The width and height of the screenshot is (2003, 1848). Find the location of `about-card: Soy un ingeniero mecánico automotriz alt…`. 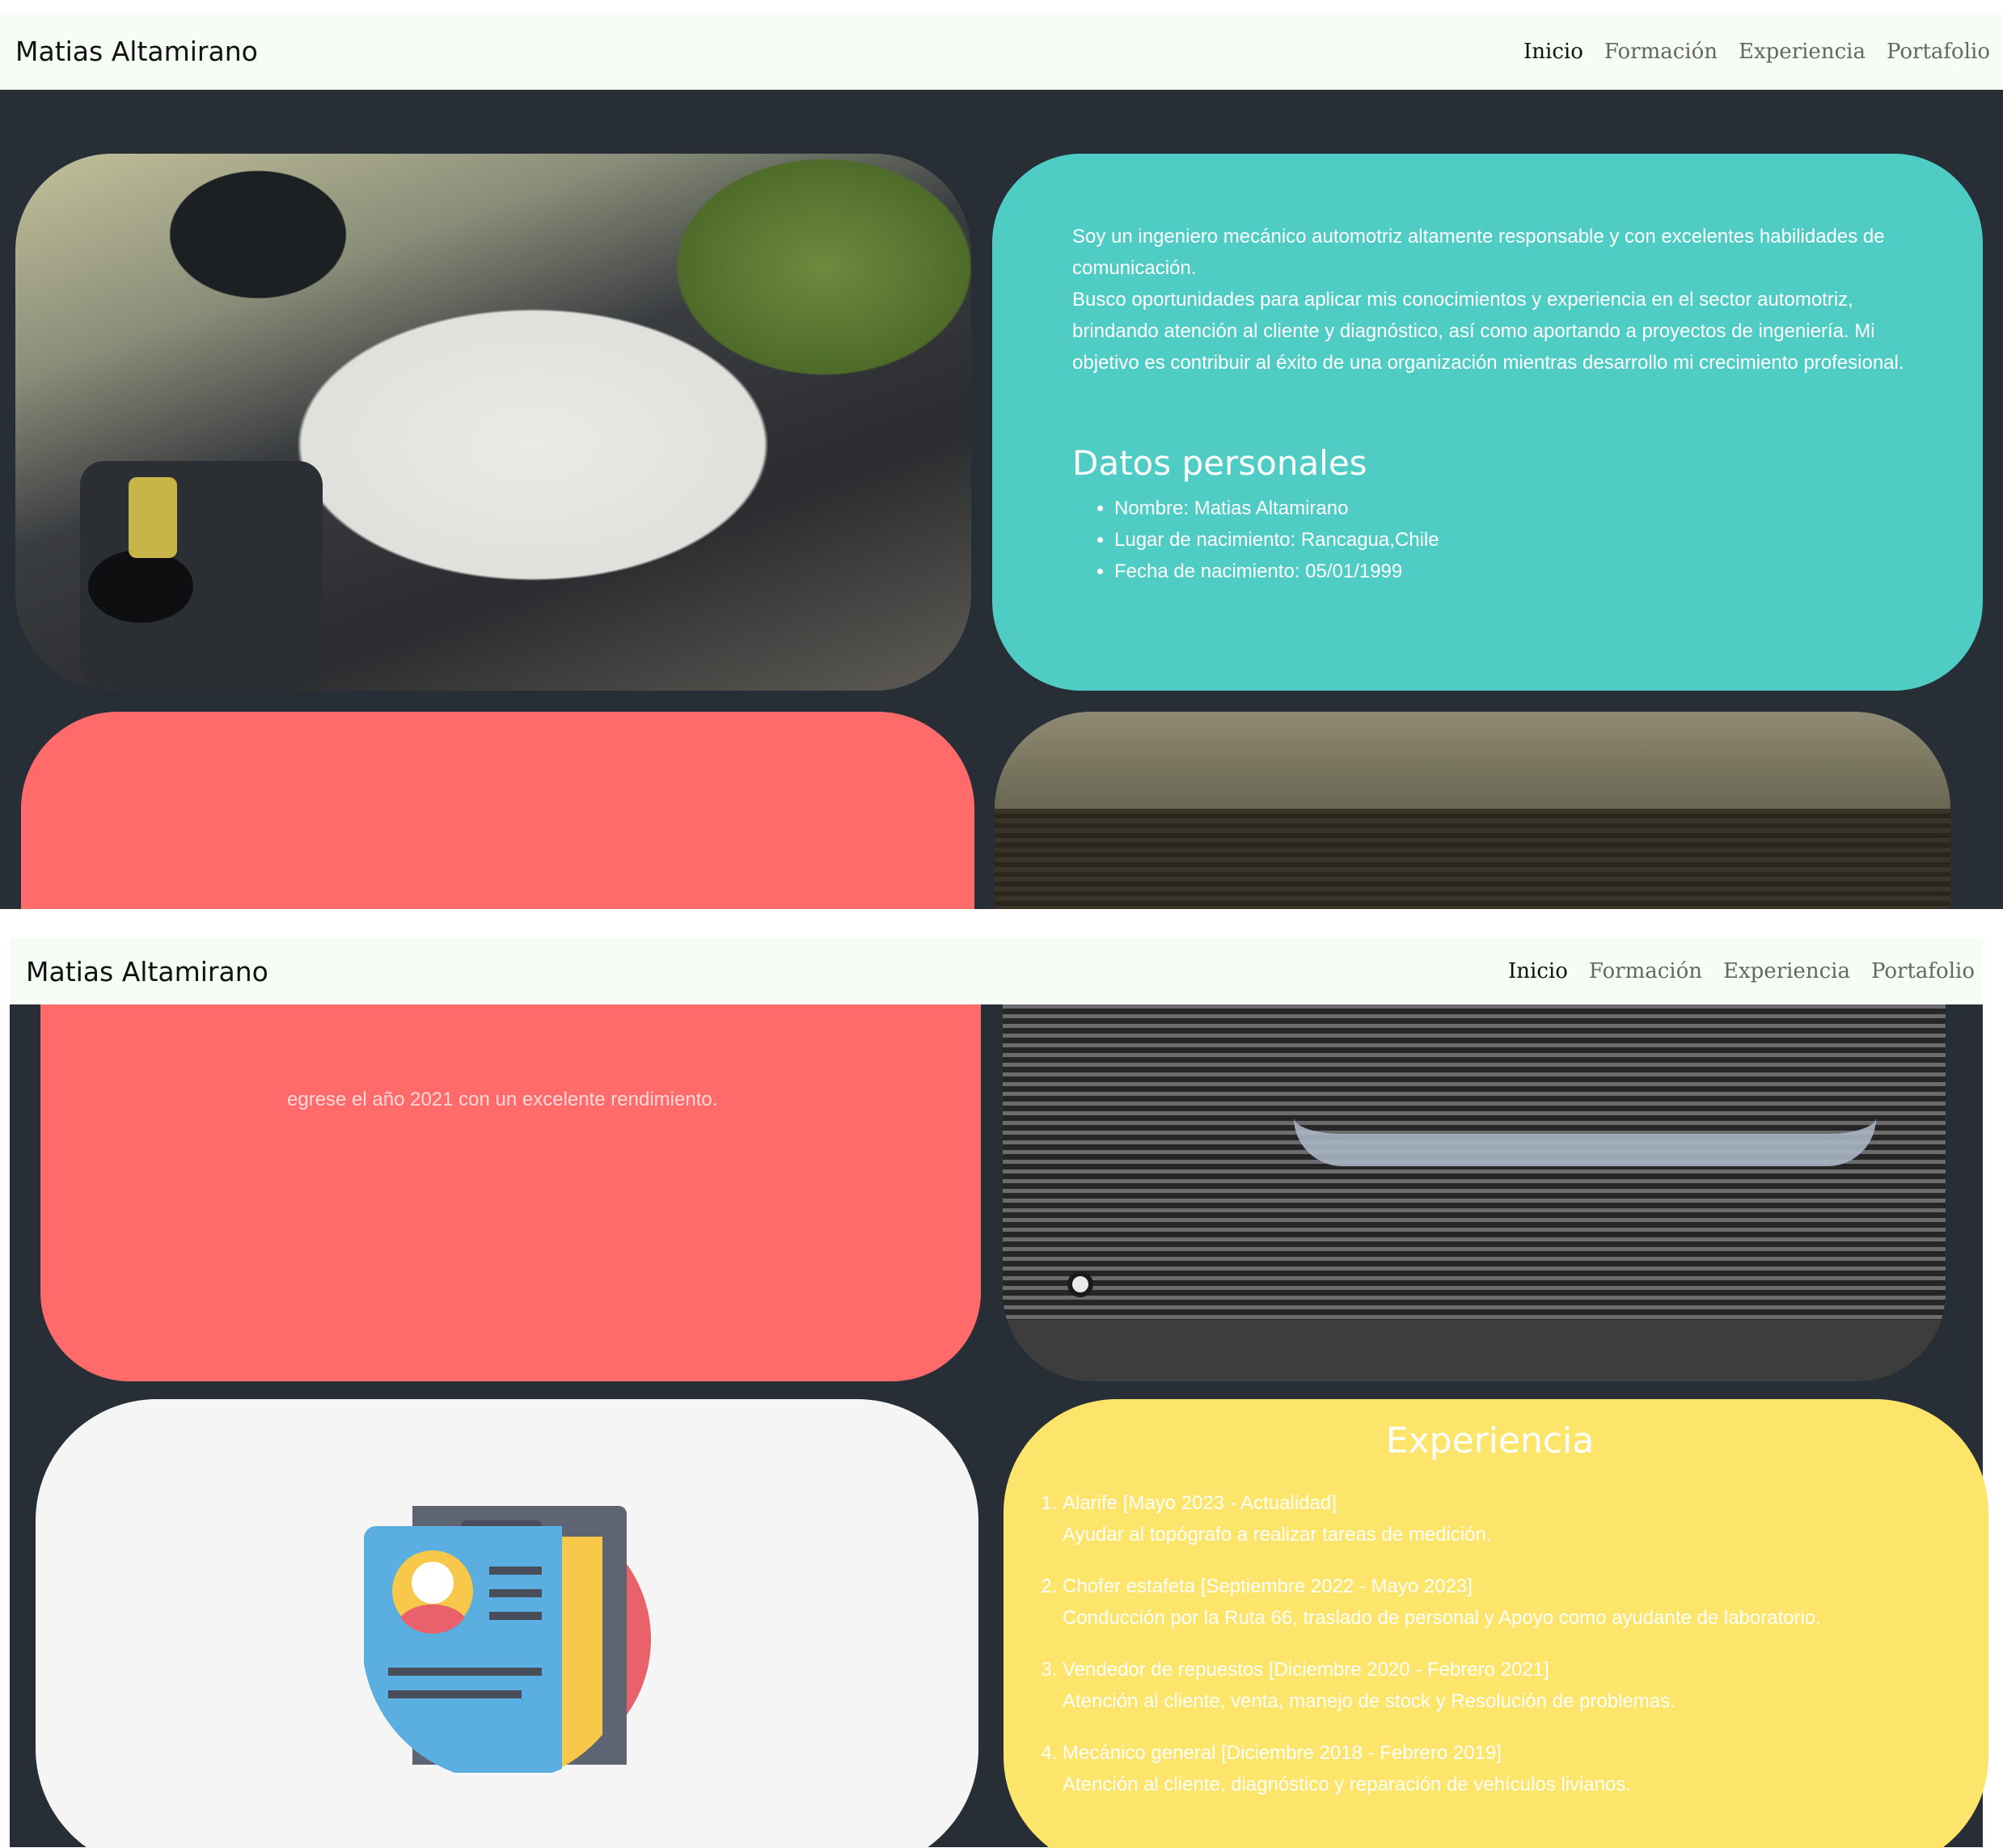

about-card: Soy un ingeniero mecánico automotriz alt… is located at coordinates (1487, 423).